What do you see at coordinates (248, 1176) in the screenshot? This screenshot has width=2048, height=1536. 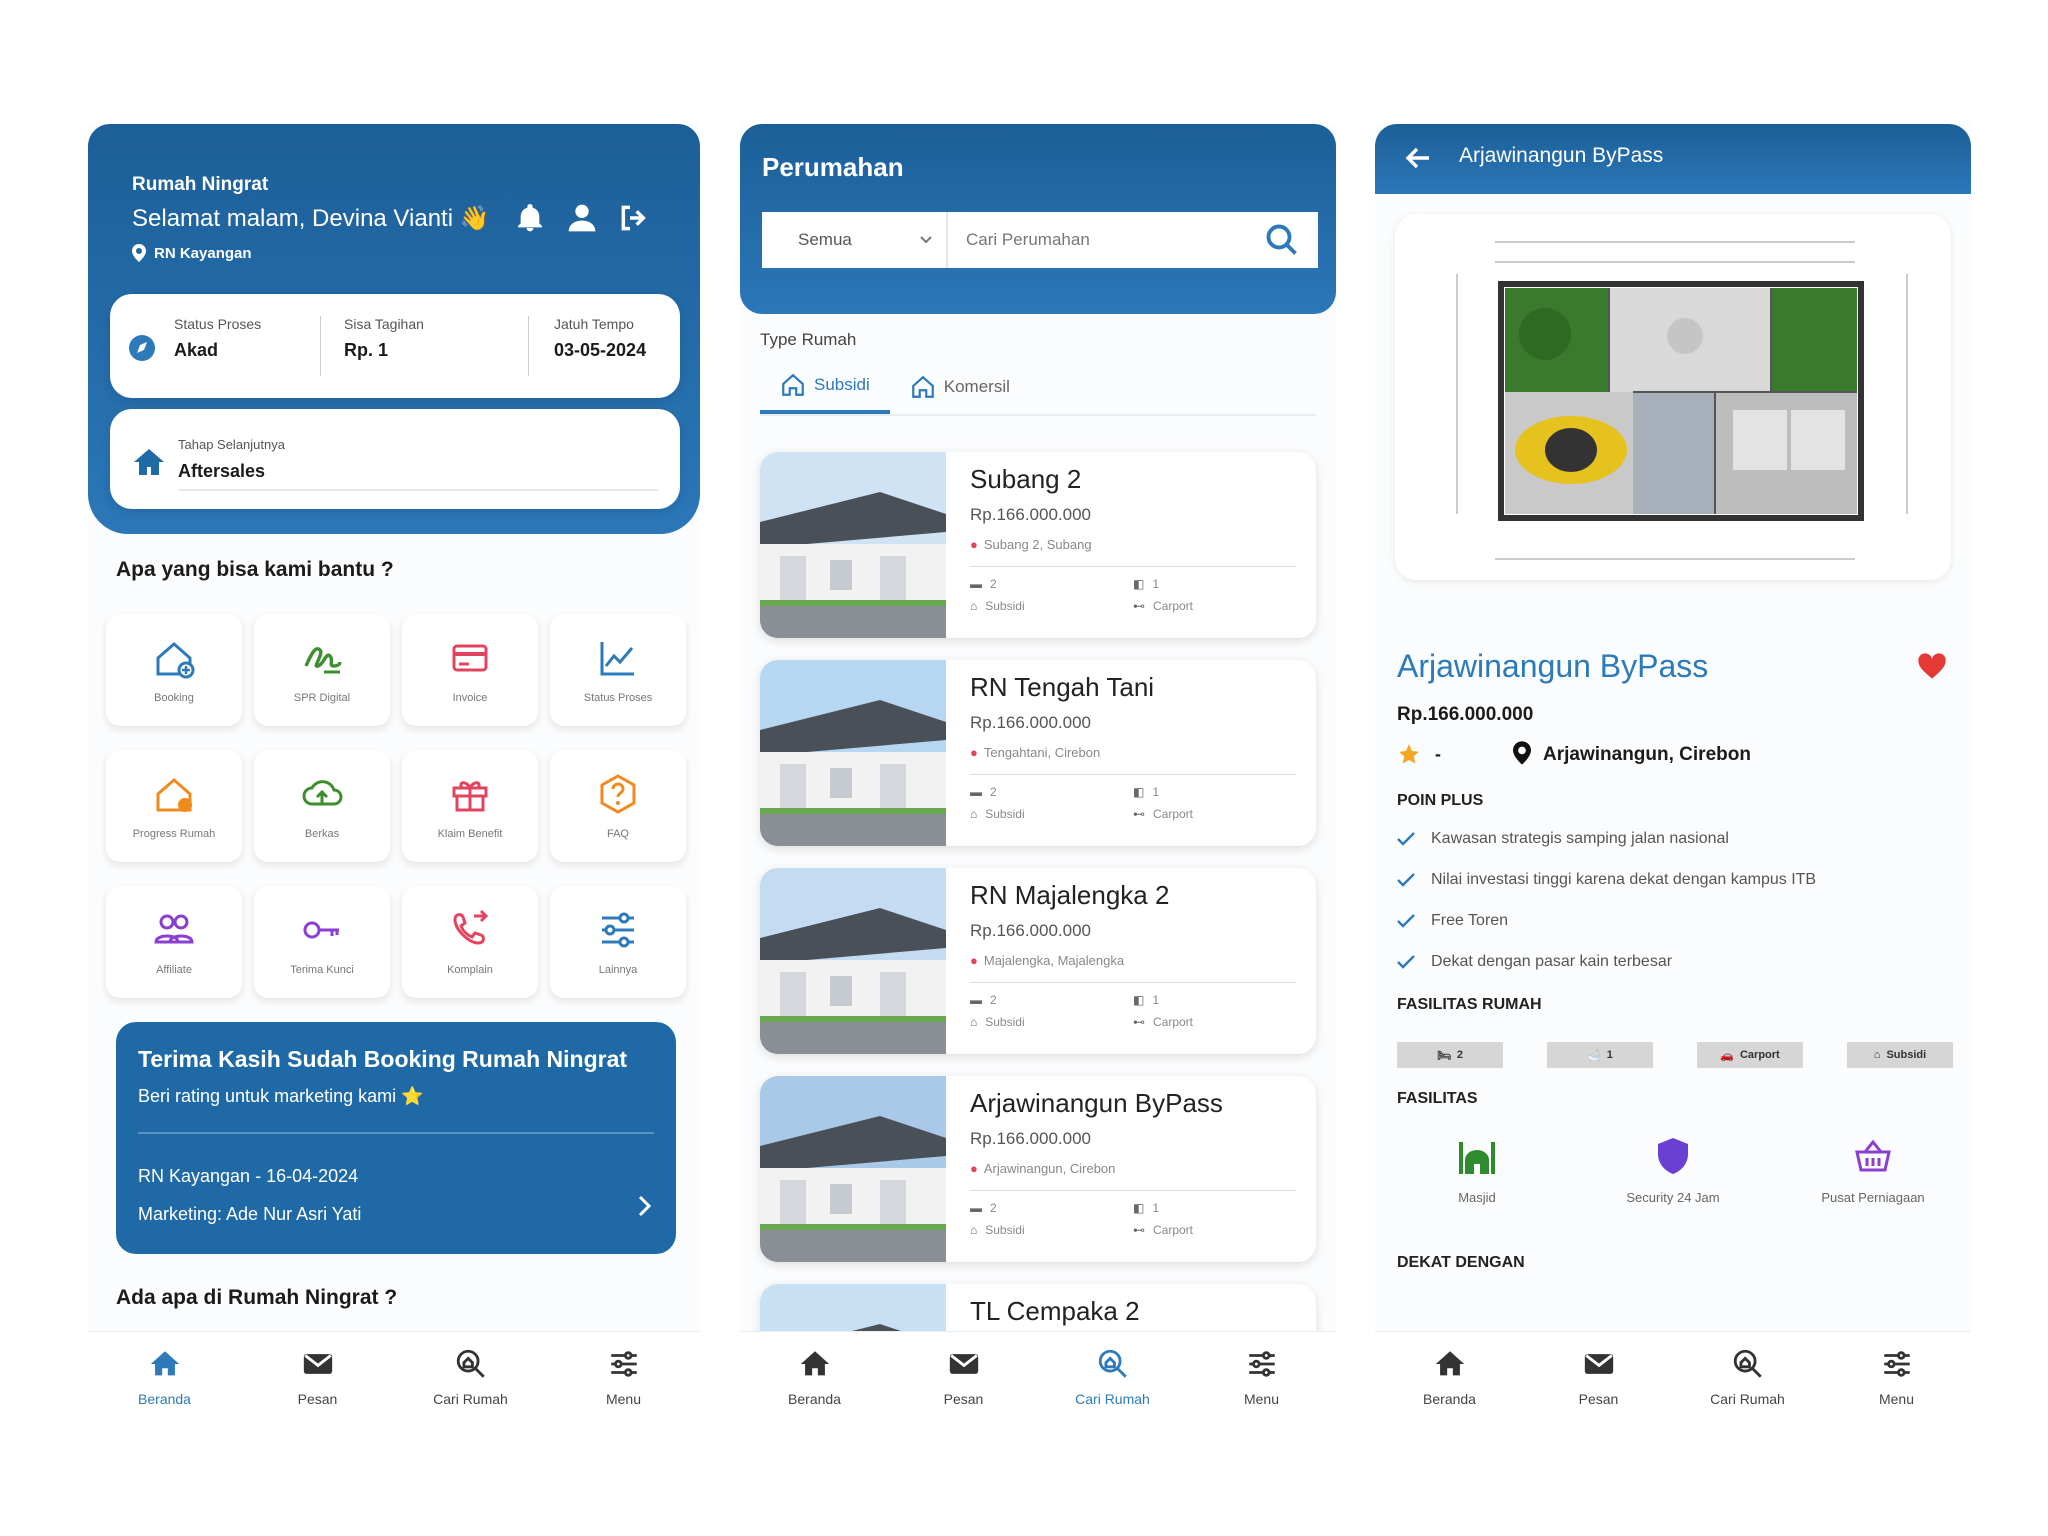 I see `banner-line1: RN Kayangan - 16-04-2024` at bounding box center [248, 1176].